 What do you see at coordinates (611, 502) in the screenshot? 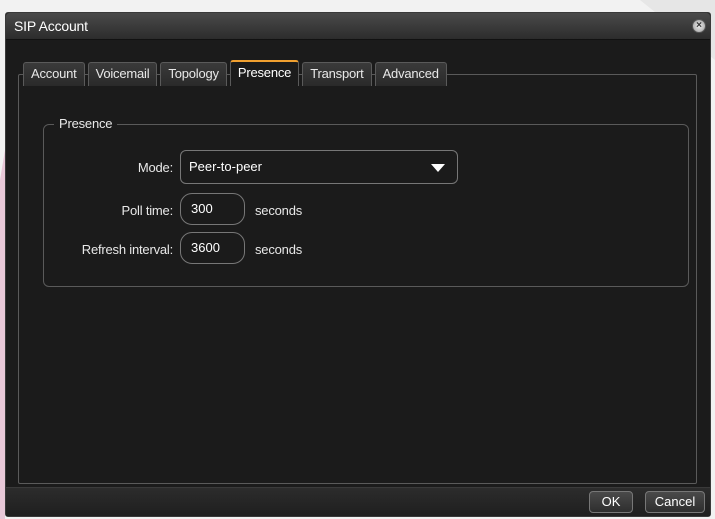
I see `ok-button: OK` at bounding box center [611, 502].